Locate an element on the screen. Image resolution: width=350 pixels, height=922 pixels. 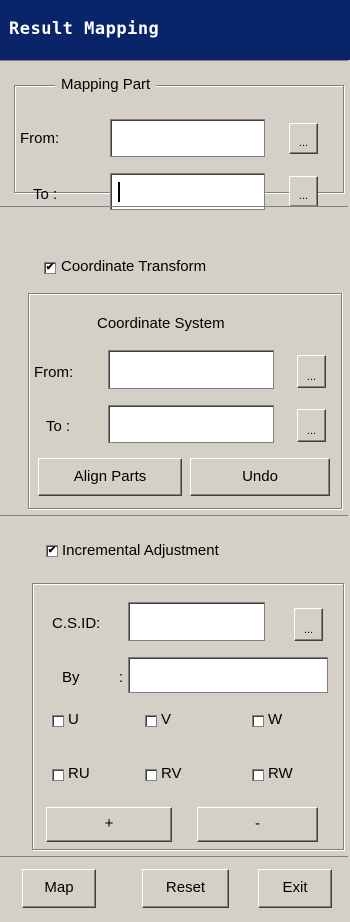
title-bar: Result Mapping is located at coordinates (175, 30).